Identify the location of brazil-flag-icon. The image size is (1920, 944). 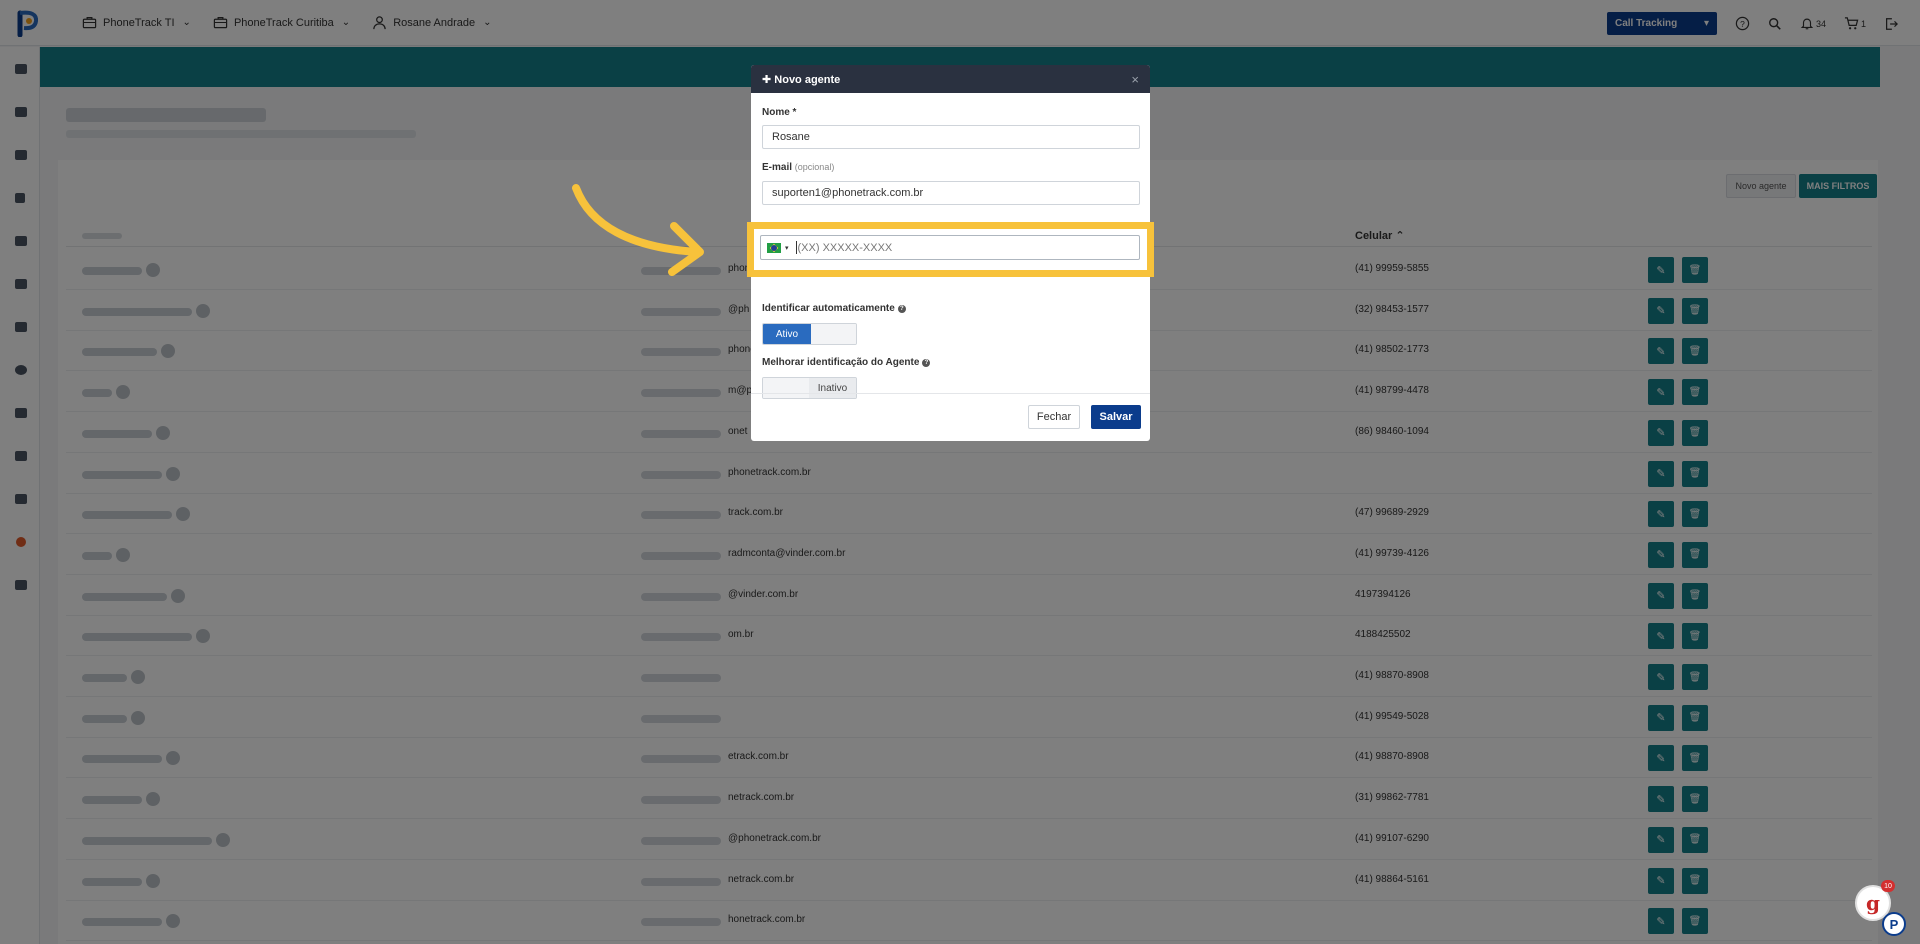
(774, 247).